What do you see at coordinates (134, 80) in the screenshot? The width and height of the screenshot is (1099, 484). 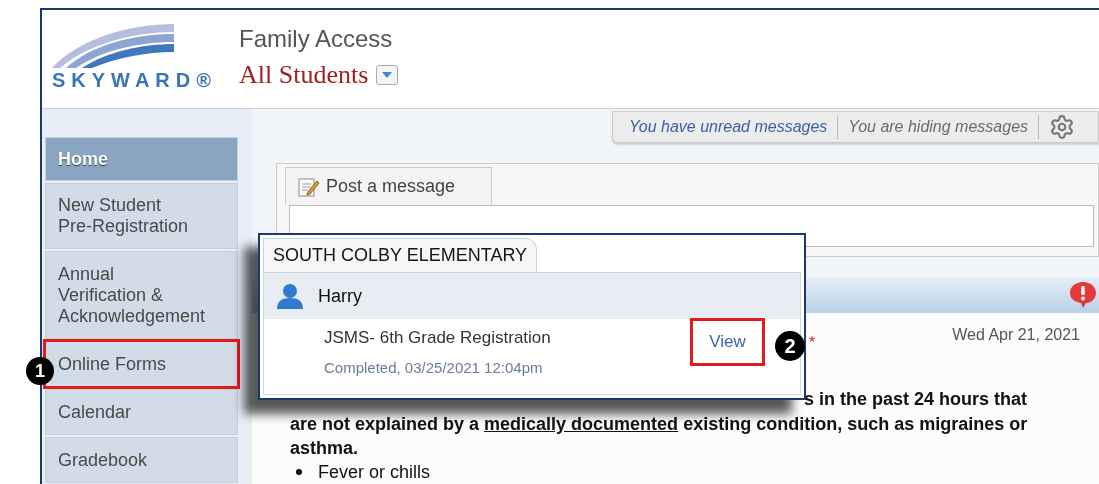 I see `logo-text: SKYWARD®` at bounding box center [134, 80].